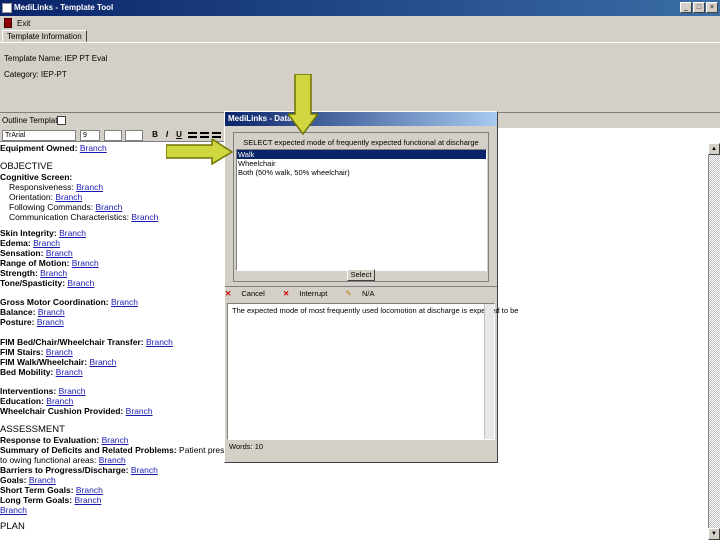 Image resolution: width=720 pixels, height=540 pixels. I want to click on list-item: Wheelchair, so click(361, 163).